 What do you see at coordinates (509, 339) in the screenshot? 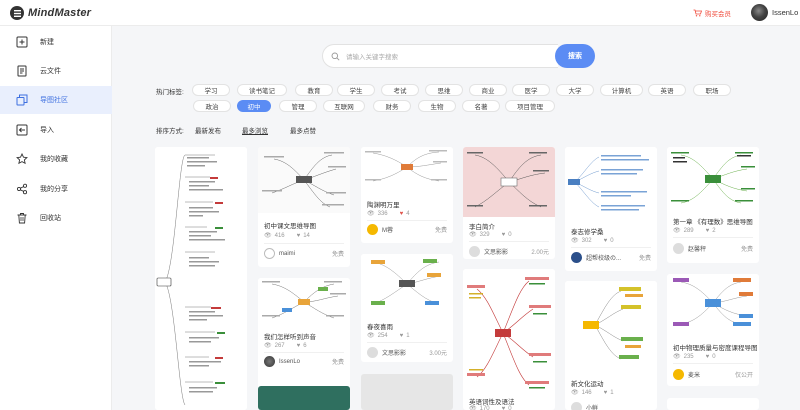
I see `map-card: 英语词性及语法 👁 170 ♥ 0` at bounding box center [509, 339].